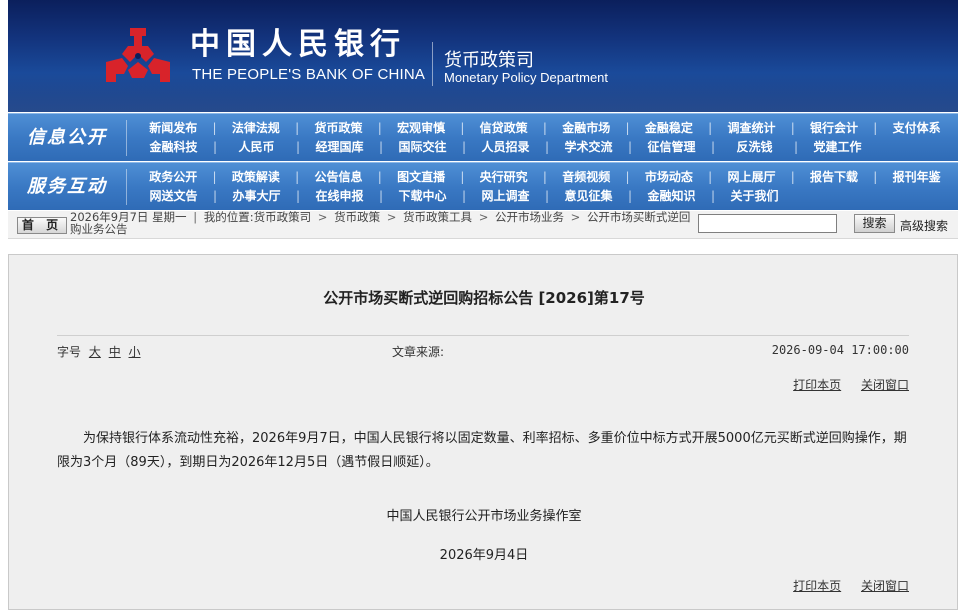 This screenshot has height=616, width=965. Describe the element at coordinates (298, 44) in the screenshot. I see `bank-name-cn: 中国人民银行` at that location.